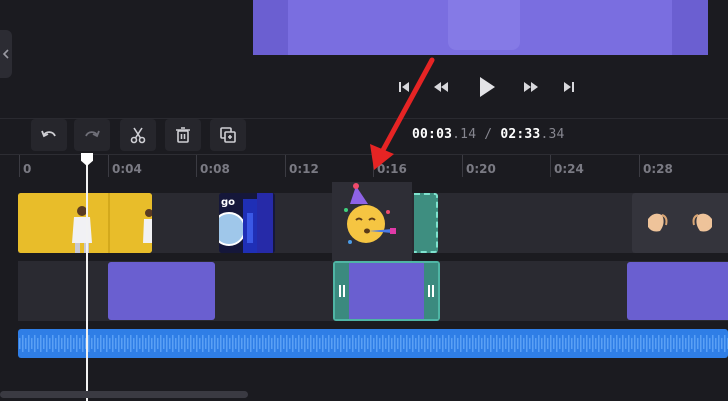 The image size is (728, 401). I want to click on video-preview-subject, so click(484, 25).